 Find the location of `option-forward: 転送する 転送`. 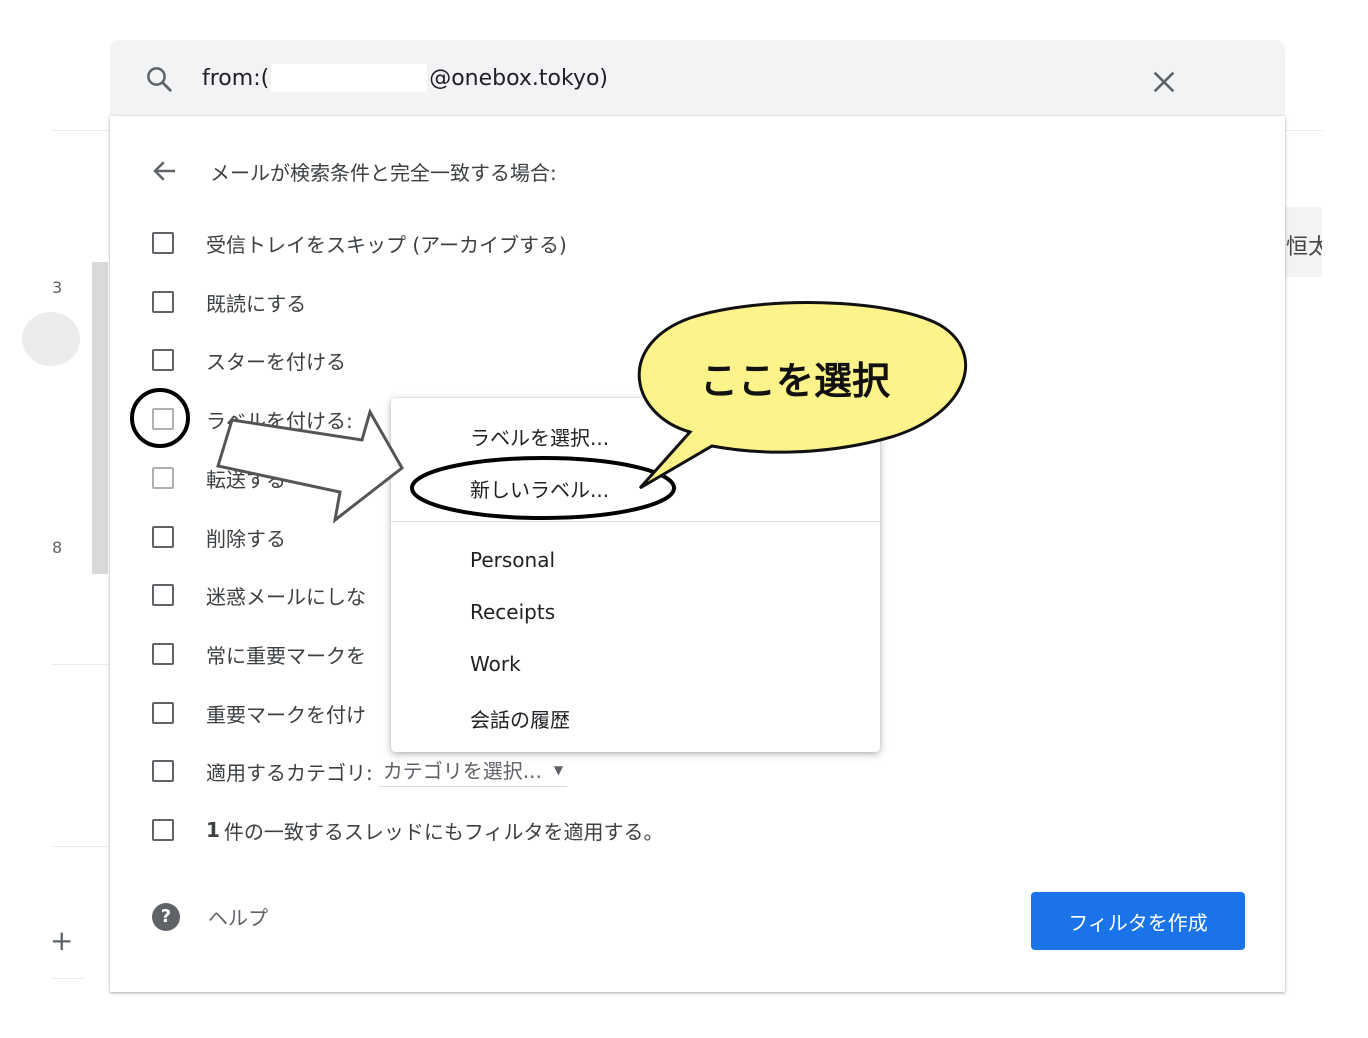

option-forward: 転送する 転送 is located at coordinates (257, 478).